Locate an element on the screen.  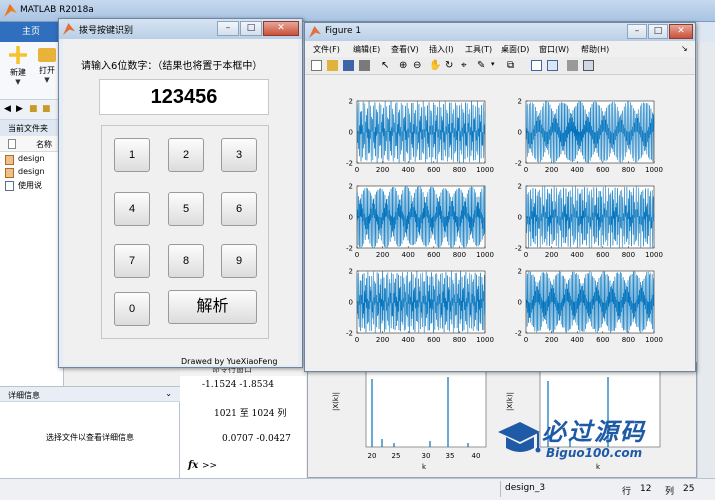
status-col-value: 25 is located at coordinates (689, 489).